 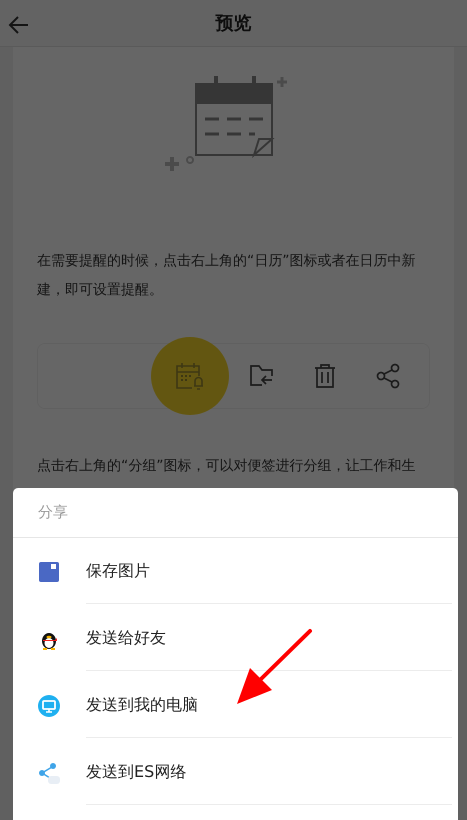 What do you see at coordinates (234, 24) in the screenshot?
I see `page-title: 预览` at bounding box center [234, 24].